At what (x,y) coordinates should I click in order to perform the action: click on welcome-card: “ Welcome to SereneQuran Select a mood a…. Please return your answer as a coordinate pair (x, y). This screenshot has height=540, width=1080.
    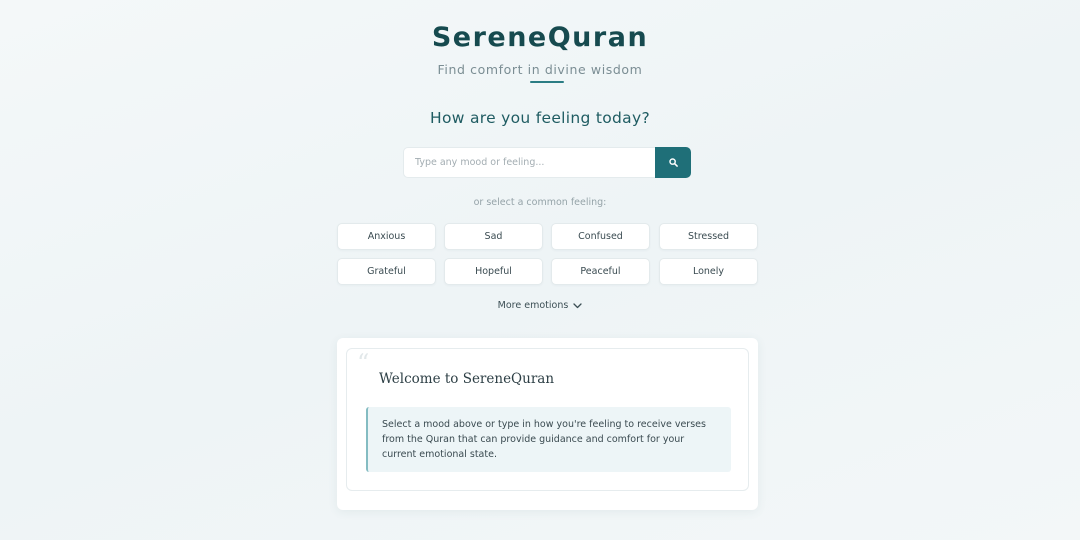
    Looking at the image, I should click on (547, 424).